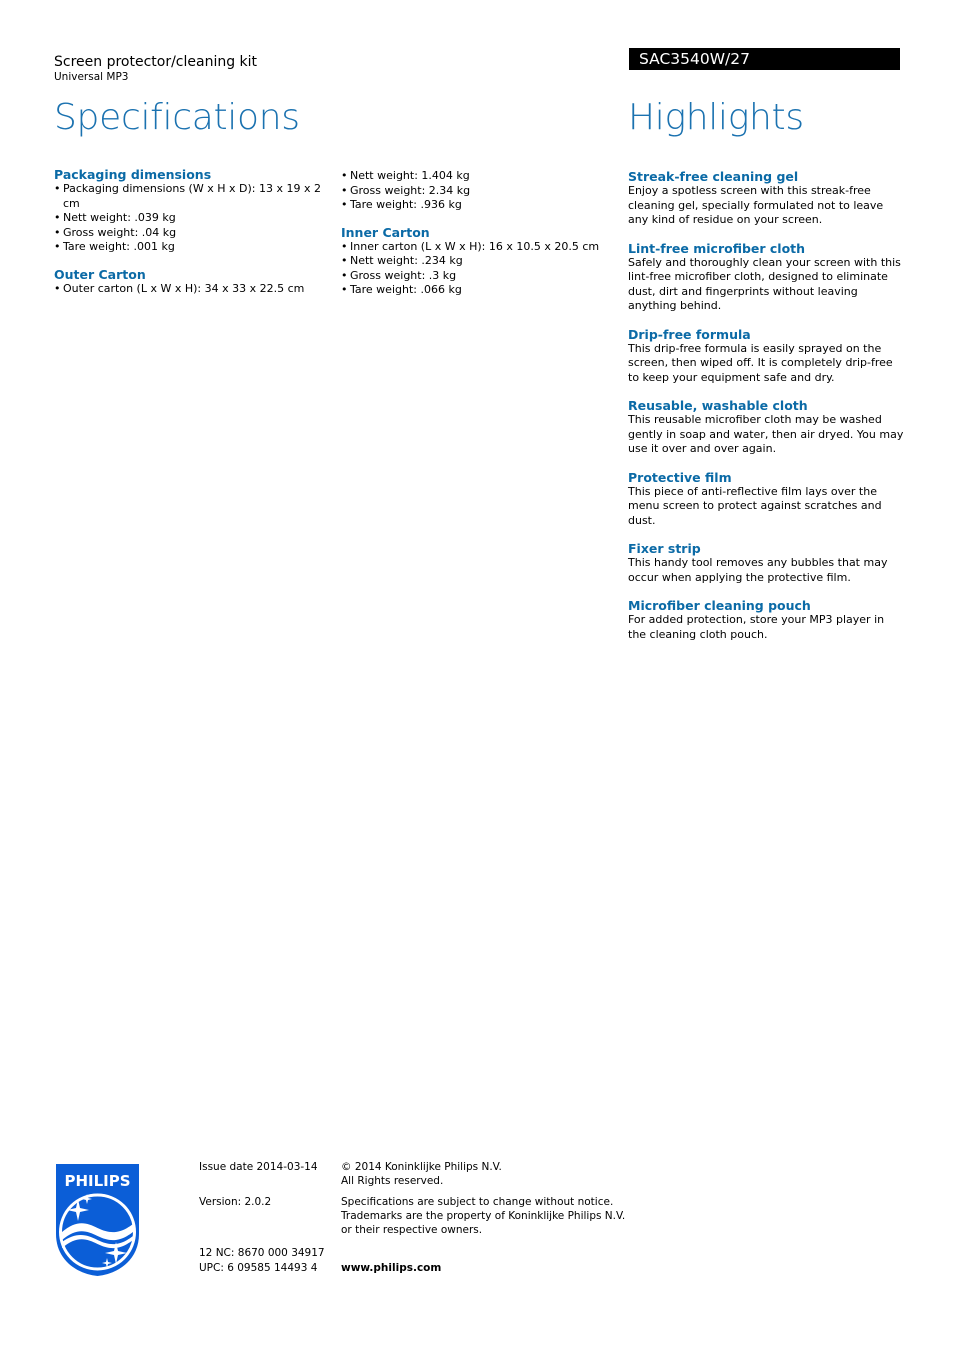 The image size is (954, 1350). What do you see at coordinates (473, 290) in the screenshot?
I see `list-item: Tare weight: .066 kg` at bounding box center [473, 290].